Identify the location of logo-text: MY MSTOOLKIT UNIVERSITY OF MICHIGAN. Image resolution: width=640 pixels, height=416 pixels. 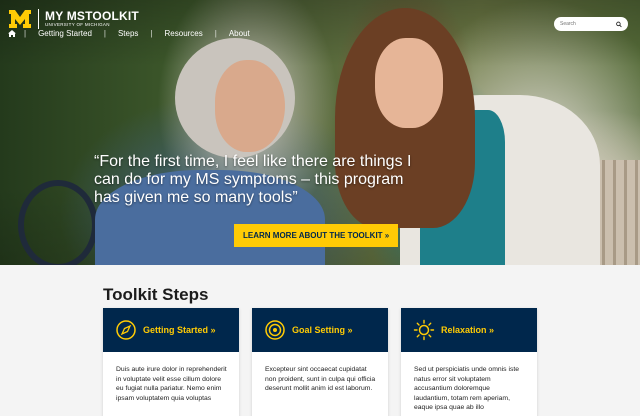
(92, 19).